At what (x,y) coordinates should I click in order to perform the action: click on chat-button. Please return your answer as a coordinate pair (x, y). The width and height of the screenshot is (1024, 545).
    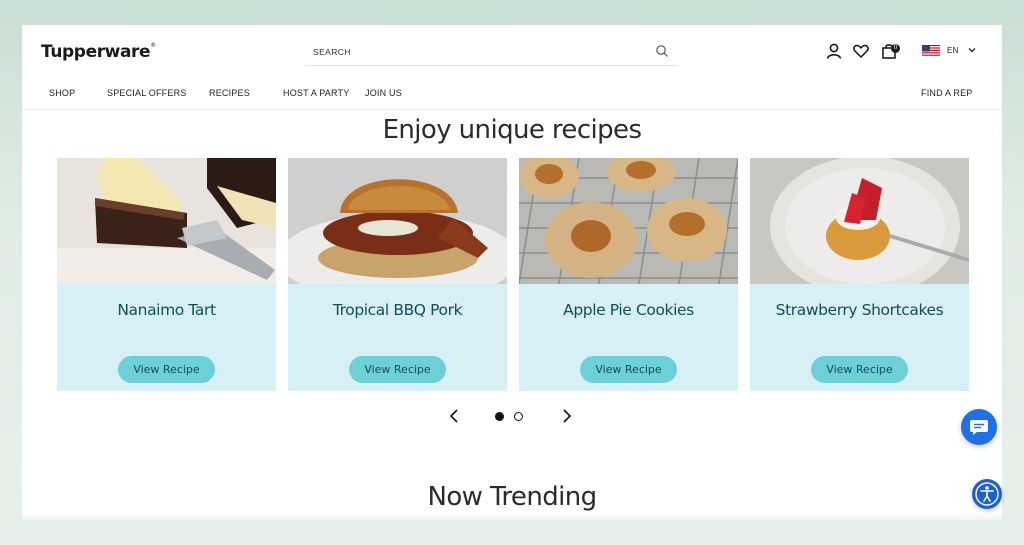
    Looking at the image, I should click on (979, 427).